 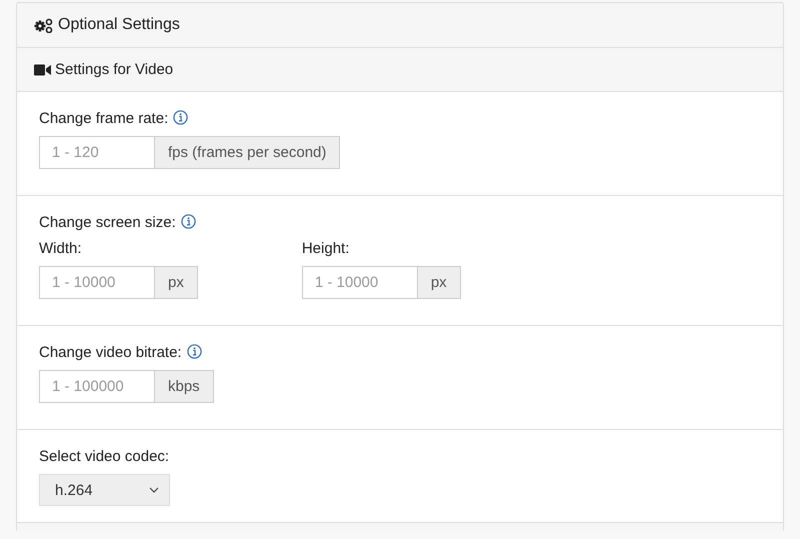 I want to click on section-label: Change frame rate:, so click(x=103, y=119).